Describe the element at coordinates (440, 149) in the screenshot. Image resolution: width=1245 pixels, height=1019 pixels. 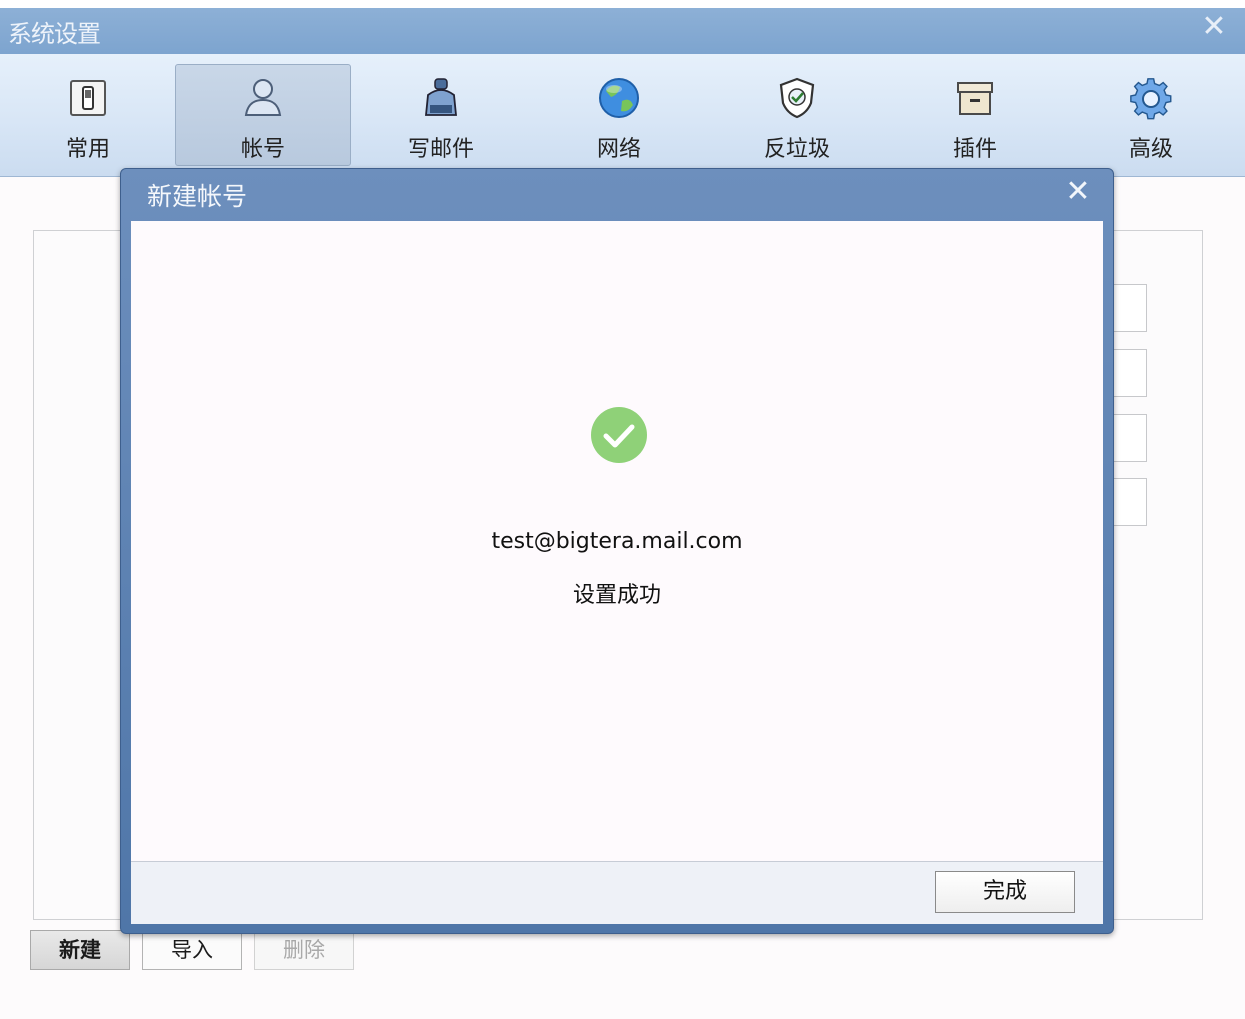
I see `tab-label: 写邮件` at that location.